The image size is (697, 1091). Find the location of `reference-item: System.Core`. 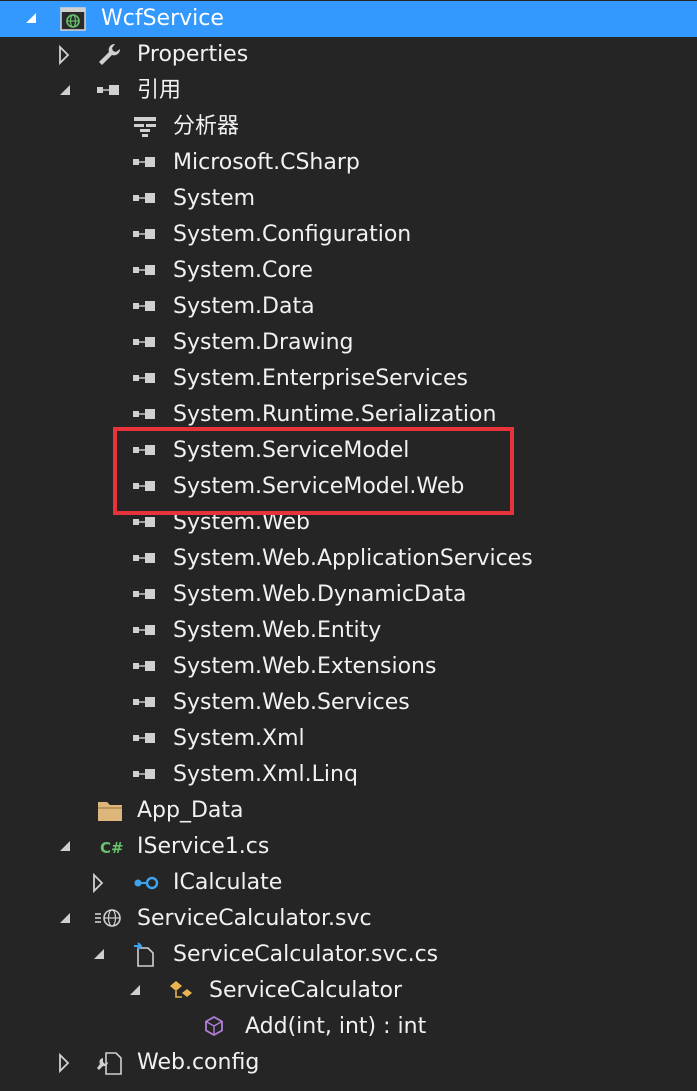

reference-item: System.Core is located at coordinates (348, 271).